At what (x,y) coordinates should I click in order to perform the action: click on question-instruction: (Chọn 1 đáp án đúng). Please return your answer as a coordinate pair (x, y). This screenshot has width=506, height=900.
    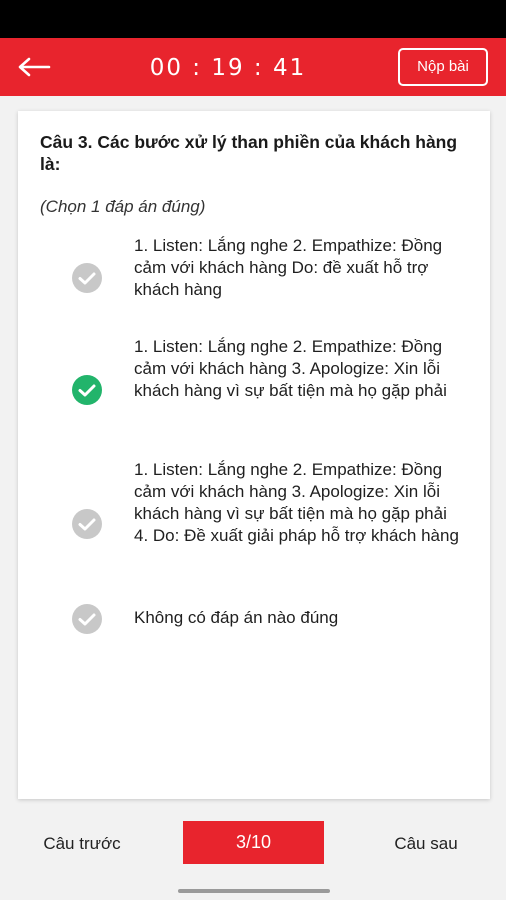
    Looking at the image, I should click on (123, 206).